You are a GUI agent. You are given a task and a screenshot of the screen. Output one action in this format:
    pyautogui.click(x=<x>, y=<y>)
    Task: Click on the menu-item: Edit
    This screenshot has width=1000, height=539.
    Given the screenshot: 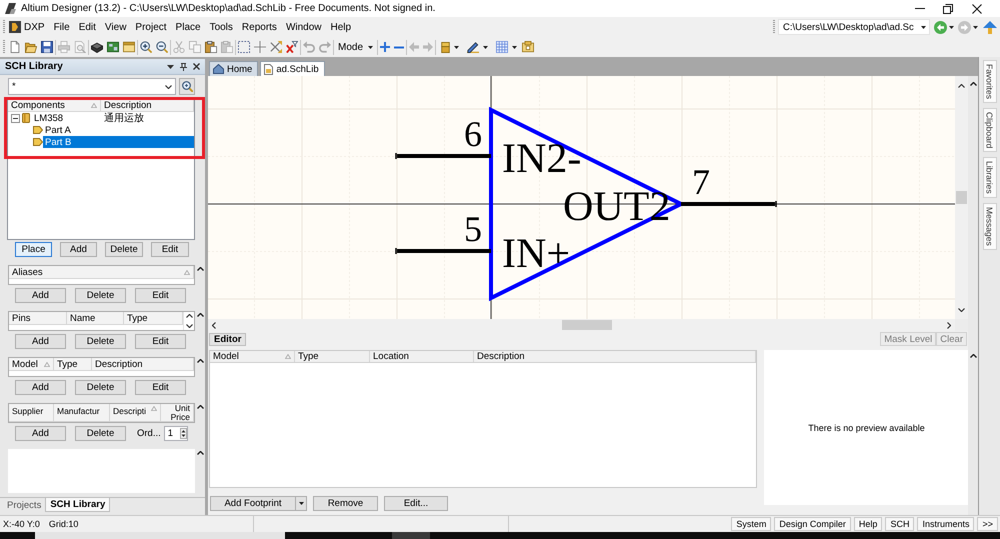 What is the action you would take?
    pyautogui.click(x=87, y=27)
    